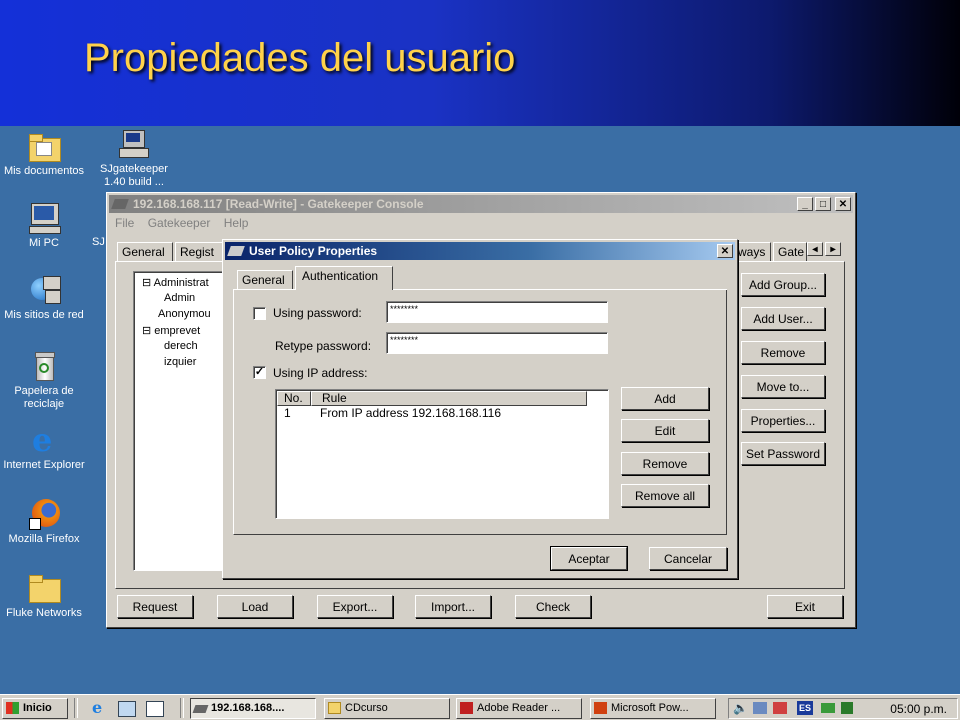  Describe the element at coordinates (44, 596) in the screenshot. I see `desktop-icon-fluke-networks: Fluke Networks` at that location.